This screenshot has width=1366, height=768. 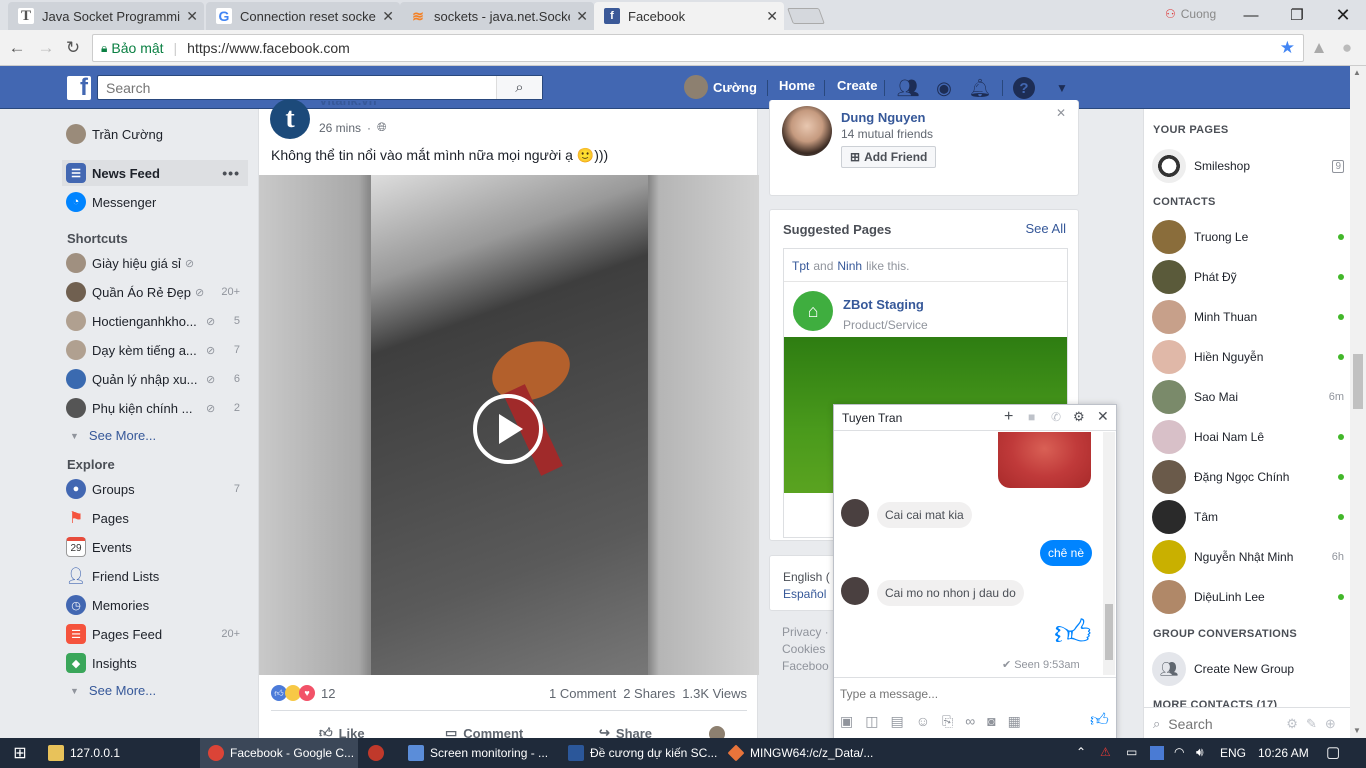 I want to click on create-link: Create, so click(x=857, y=85).